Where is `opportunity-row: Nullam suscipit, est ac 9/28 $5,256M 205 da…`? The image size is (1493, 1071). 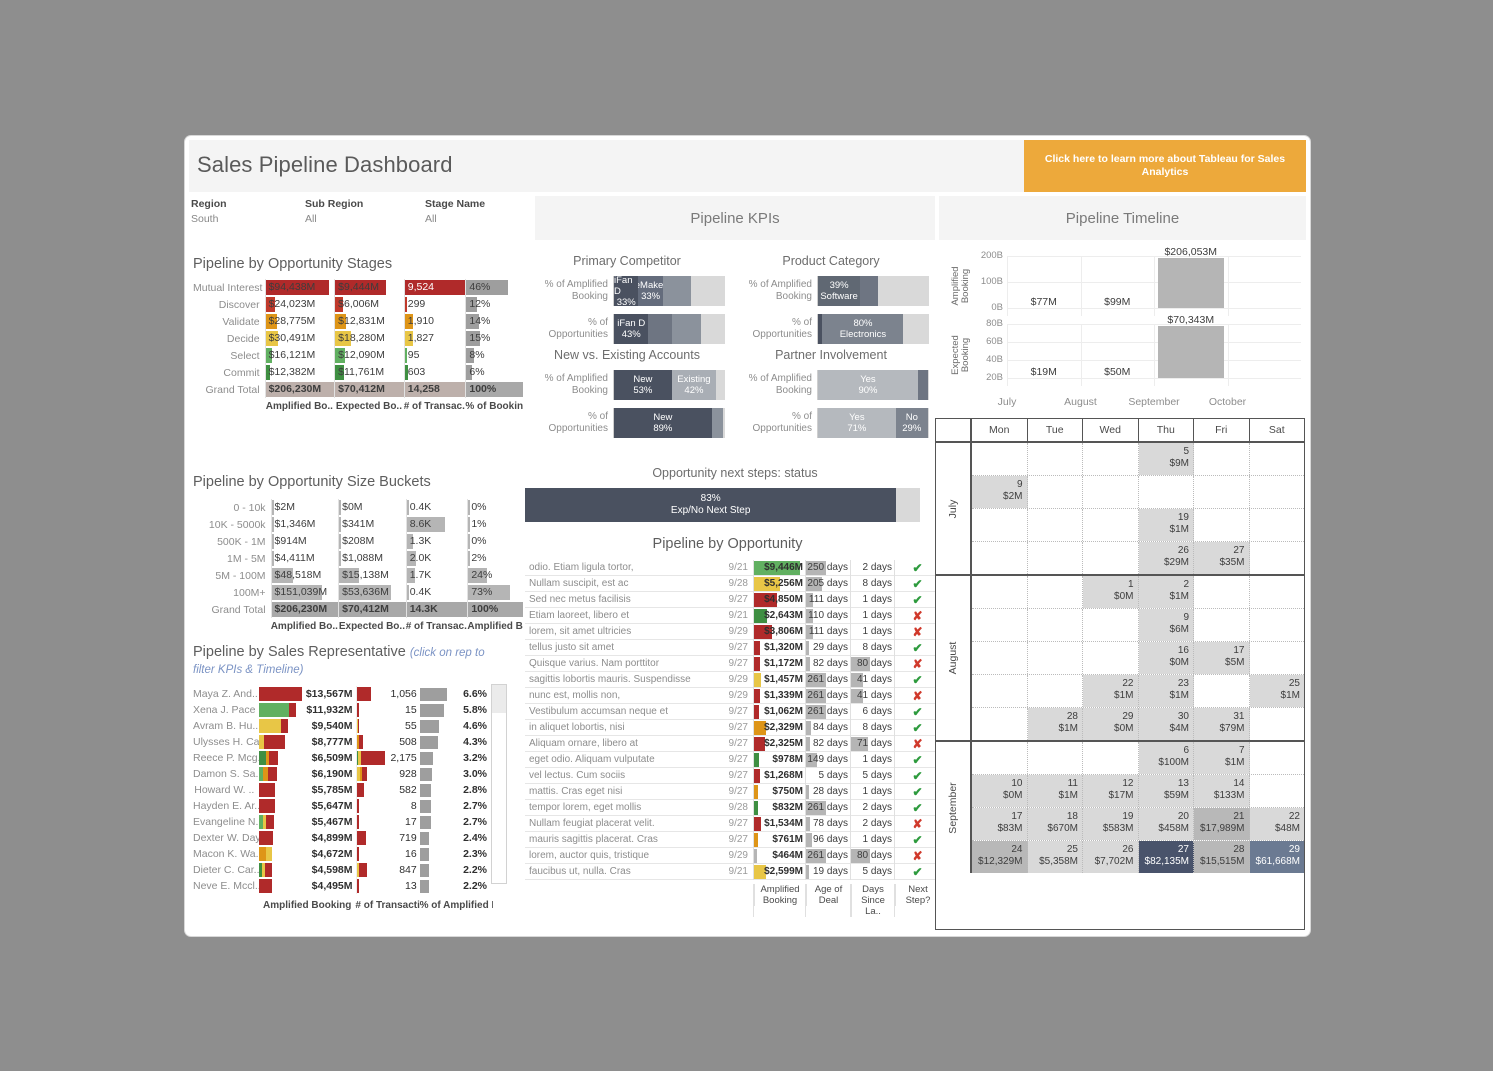 opportunity-row: Nullam suscipit, est ac 9/28 $5,256M 205 da… is located at coordinates (732, 583).